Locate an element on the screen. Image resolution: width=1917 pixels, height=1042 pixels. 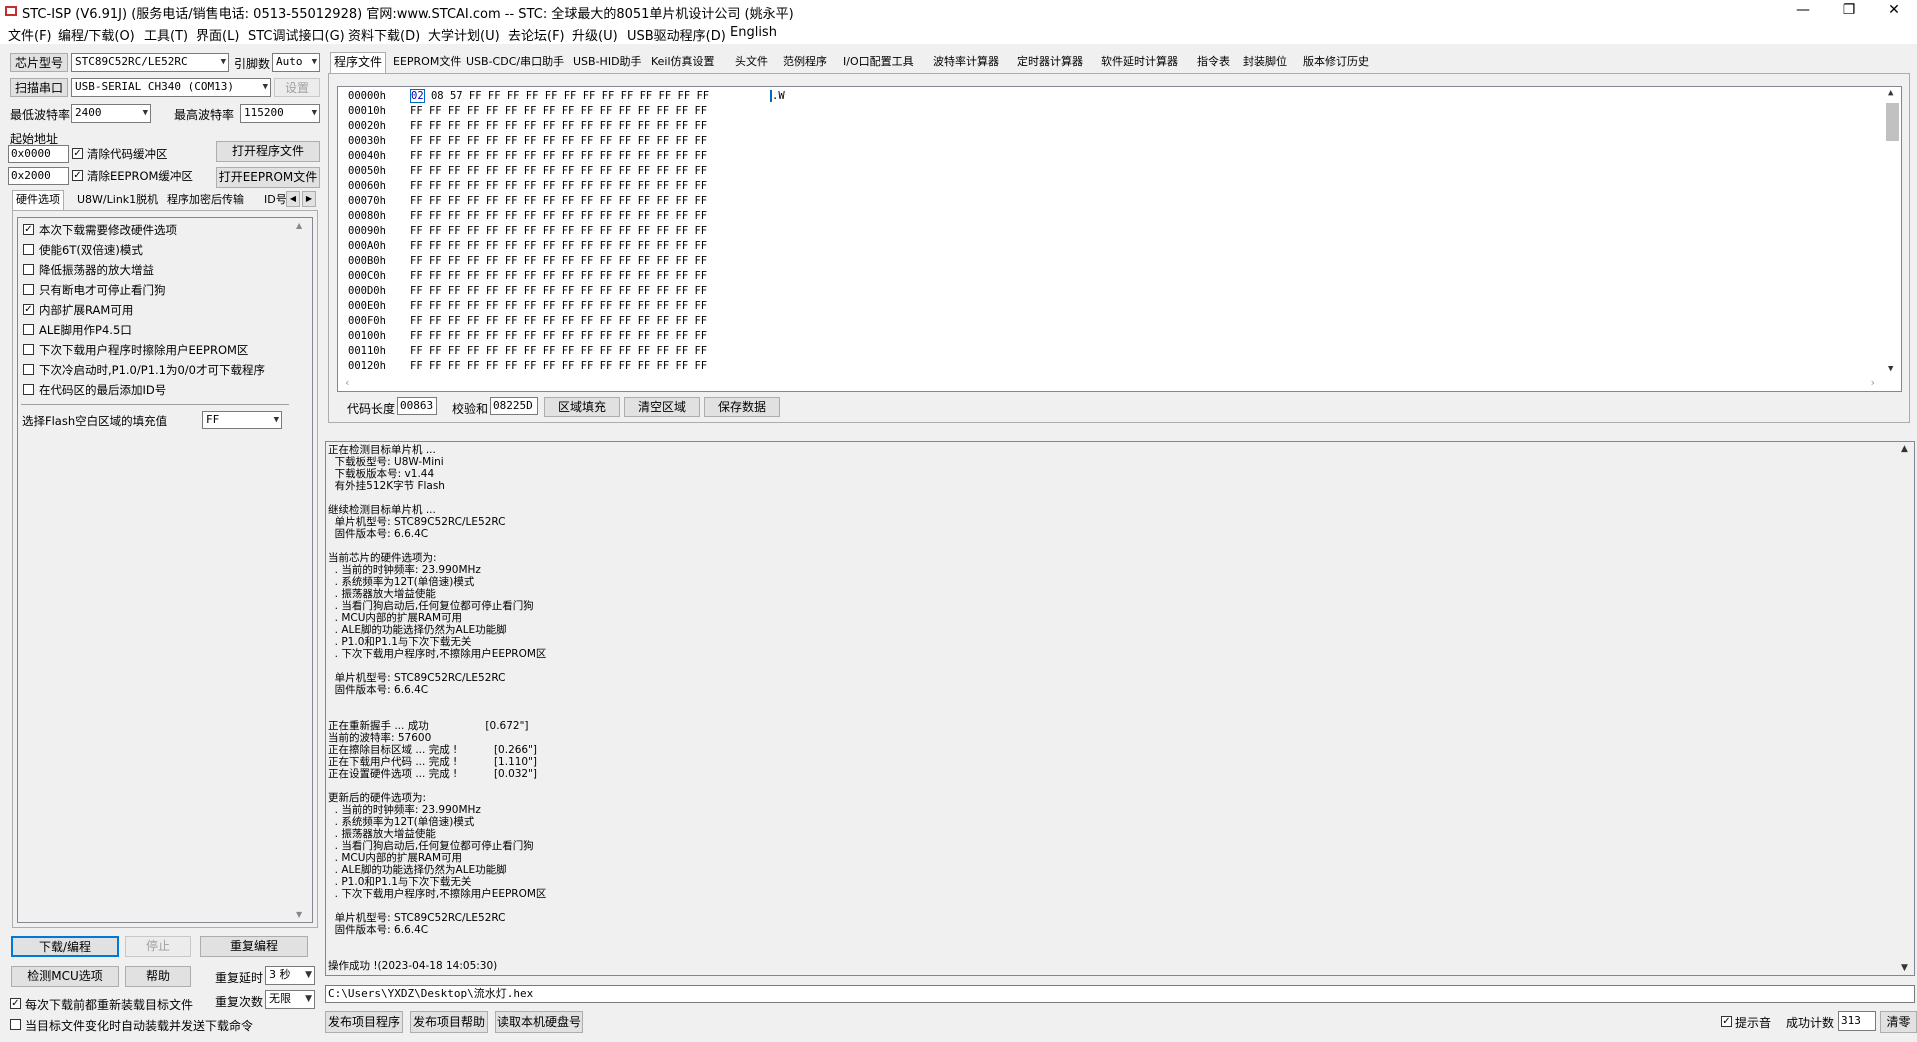
menu-university: 大学计划(U) is located at coordinates (464, 34).